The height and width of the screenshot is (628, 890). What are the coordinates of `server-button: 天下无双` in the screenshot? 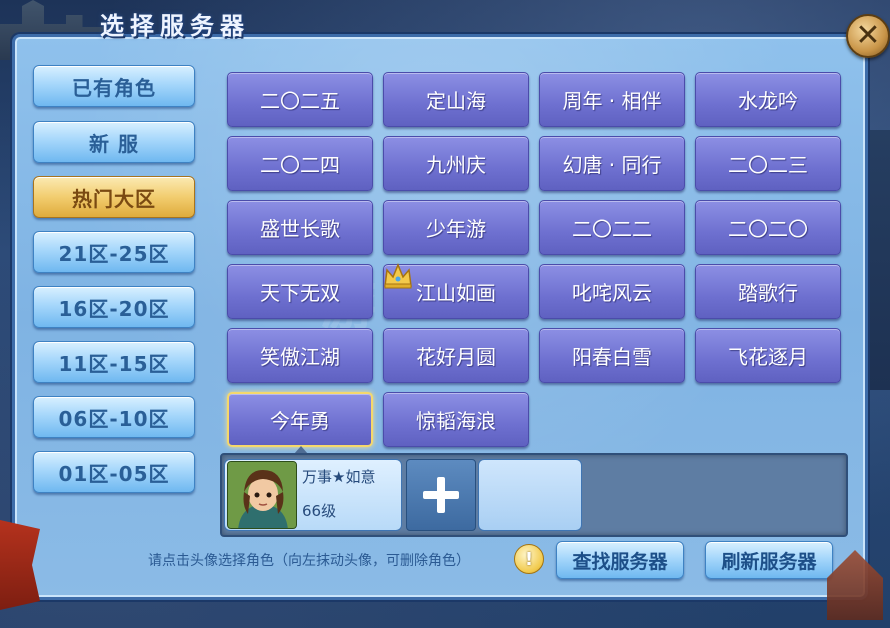 It's located at (300, 291).